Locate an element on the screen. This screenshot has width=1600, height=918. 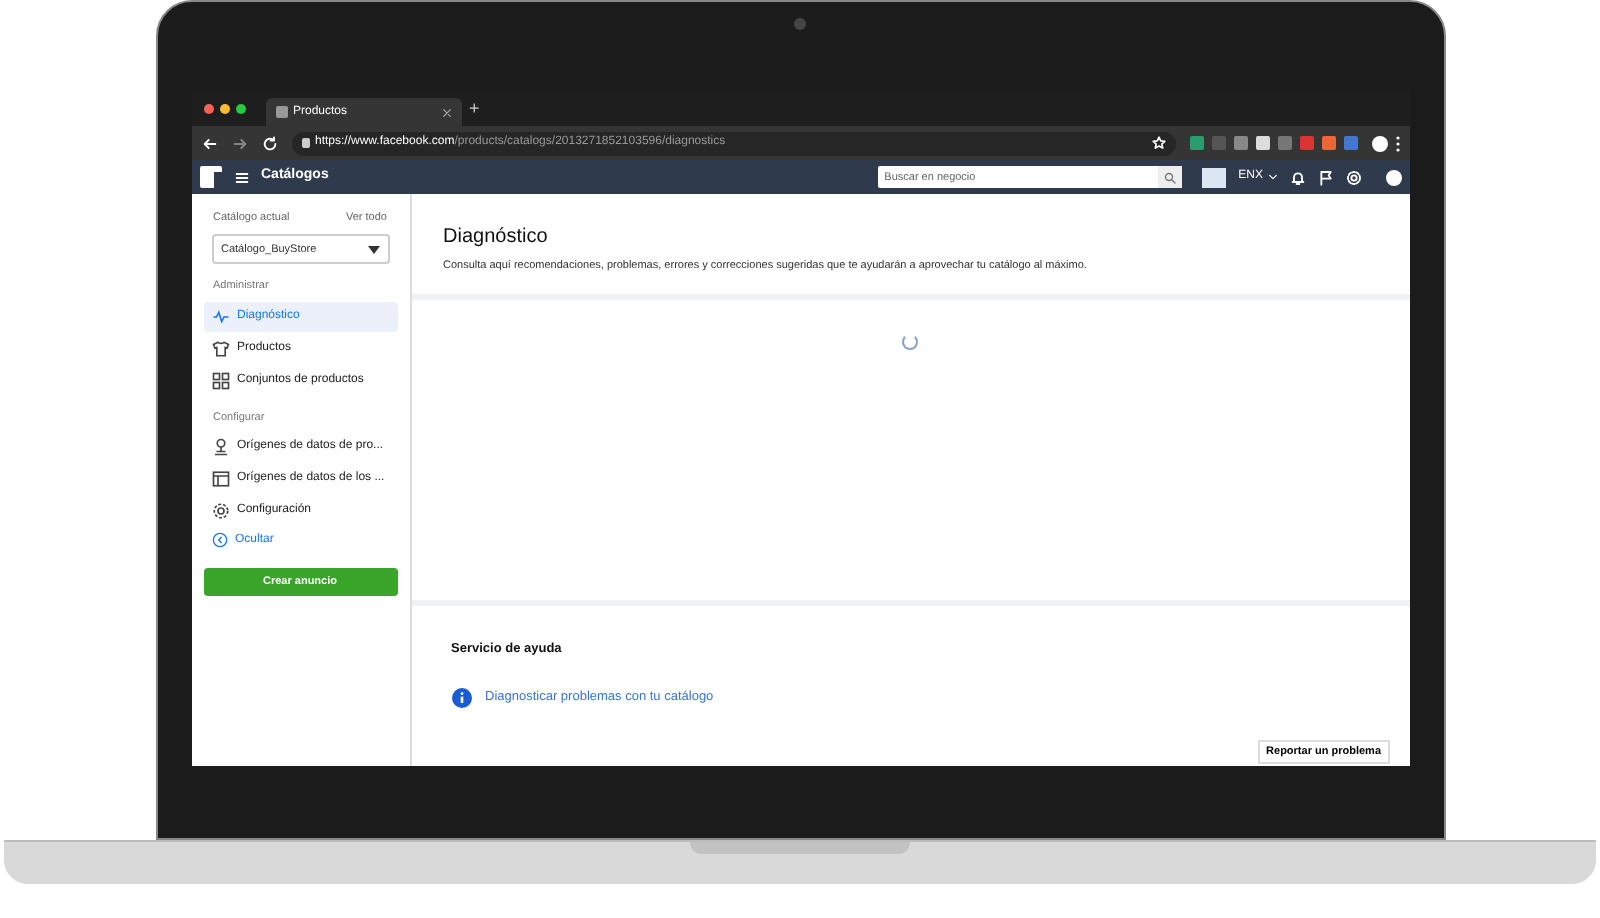
account-picture is located at coordinates (1214, 177).